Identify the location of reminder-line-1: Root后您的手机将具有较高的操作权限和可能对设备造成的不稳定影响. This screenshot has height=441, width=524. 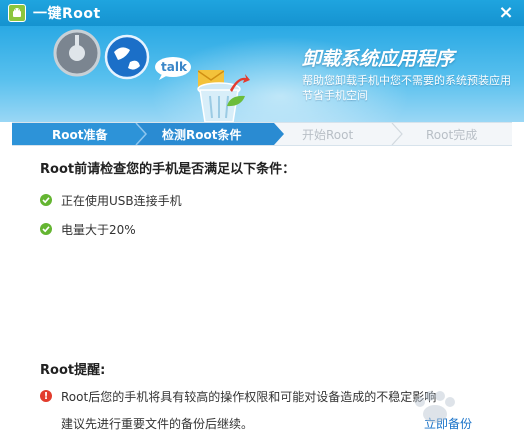
(249, 396).